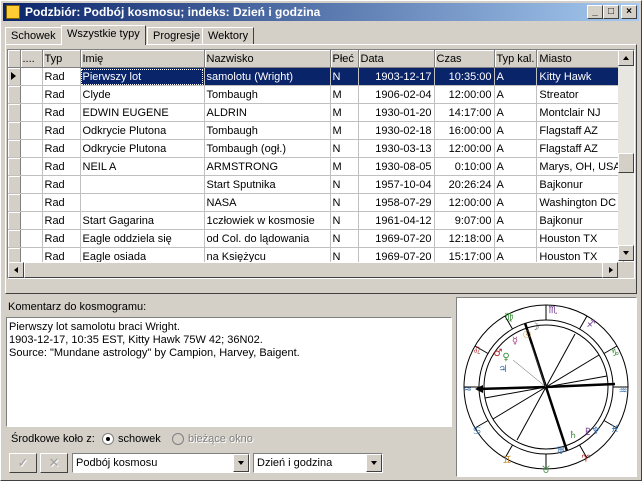 The image size is (642, 481). What do you see at coordinates (142, 148) in the screenshot?
I see `cell-imie: Odkrycie Plutona` at bounding box center [142, 148].